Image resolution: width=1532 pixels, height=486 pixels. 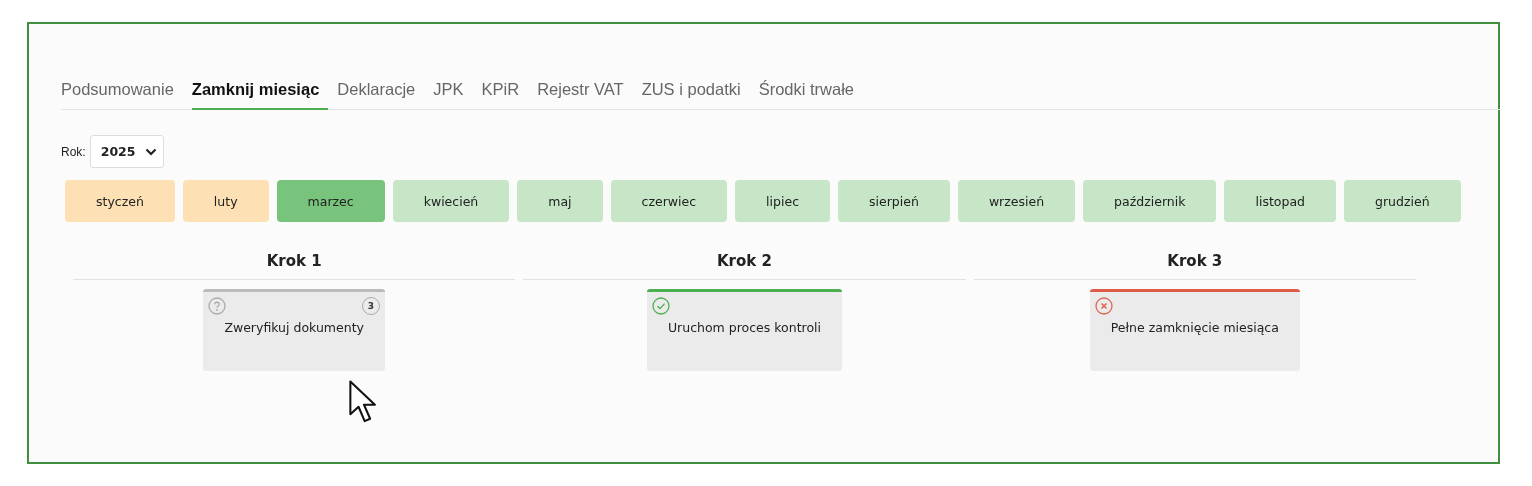 What do you see at coordinates (122, 92) in the screenshot?
I see `tab: Podsumowanie` at bounding box center [122, 92].